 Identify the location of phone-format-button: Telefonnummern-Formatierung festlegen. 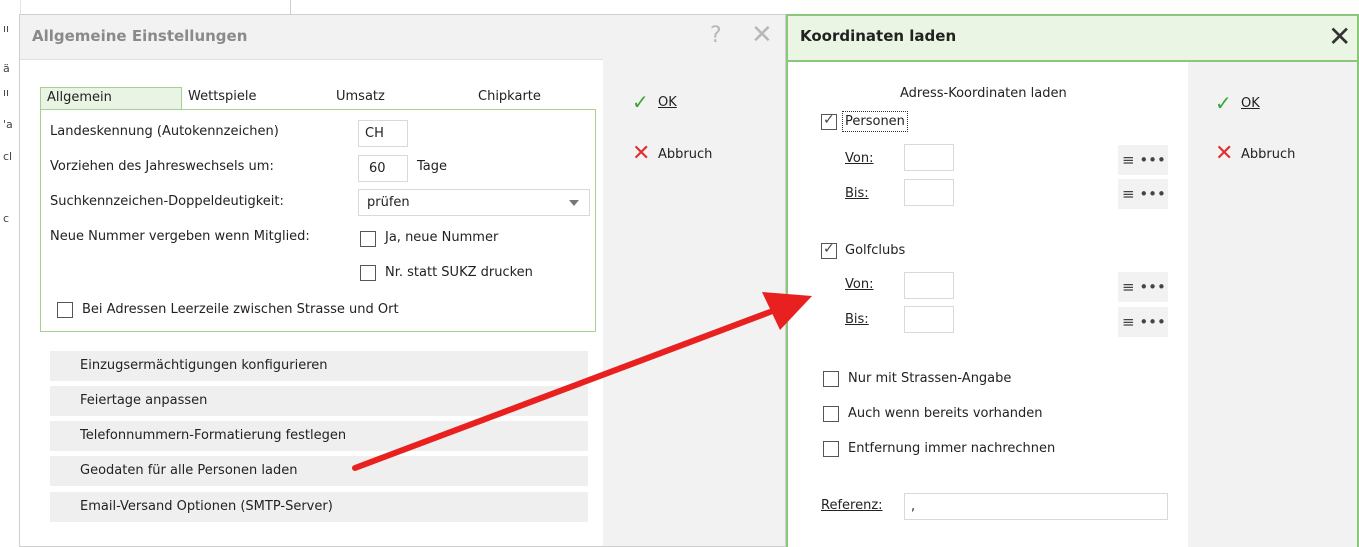
(319, 436).